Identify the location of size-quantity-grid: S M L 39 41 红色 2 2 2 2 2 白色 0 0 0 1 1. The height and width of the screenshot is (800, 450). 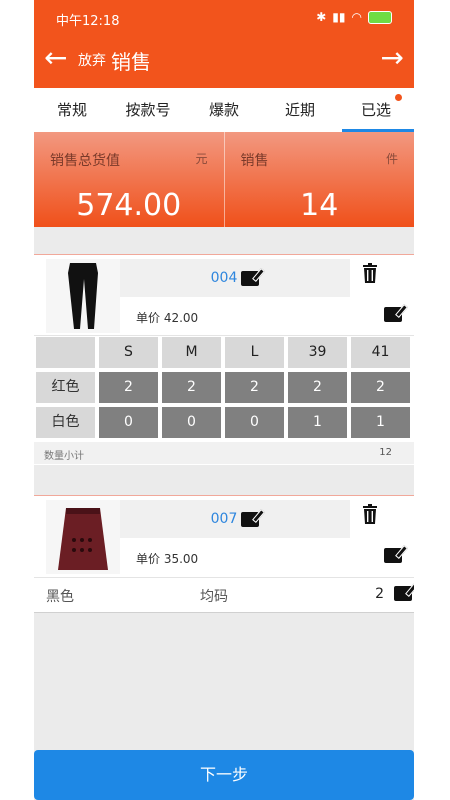
(224, 389).